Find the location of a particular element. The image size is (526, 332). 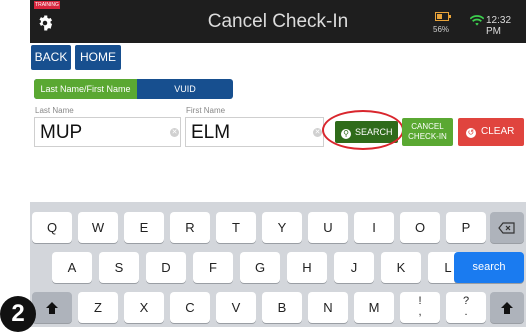

key-f: F is located at coordinates (213, 267).